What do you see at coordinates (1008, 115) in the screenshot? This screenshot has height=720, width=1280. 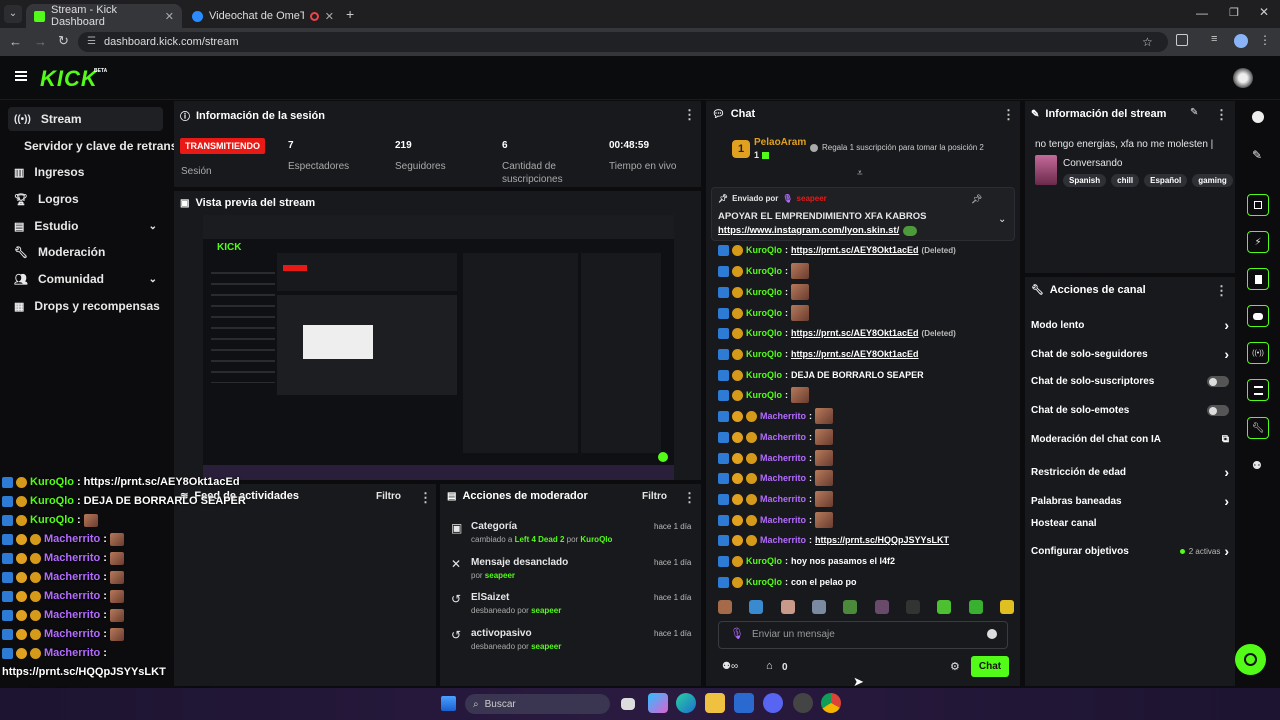 I see `chat-menu-icon: ⋮` at bounding box center [1008, 115].